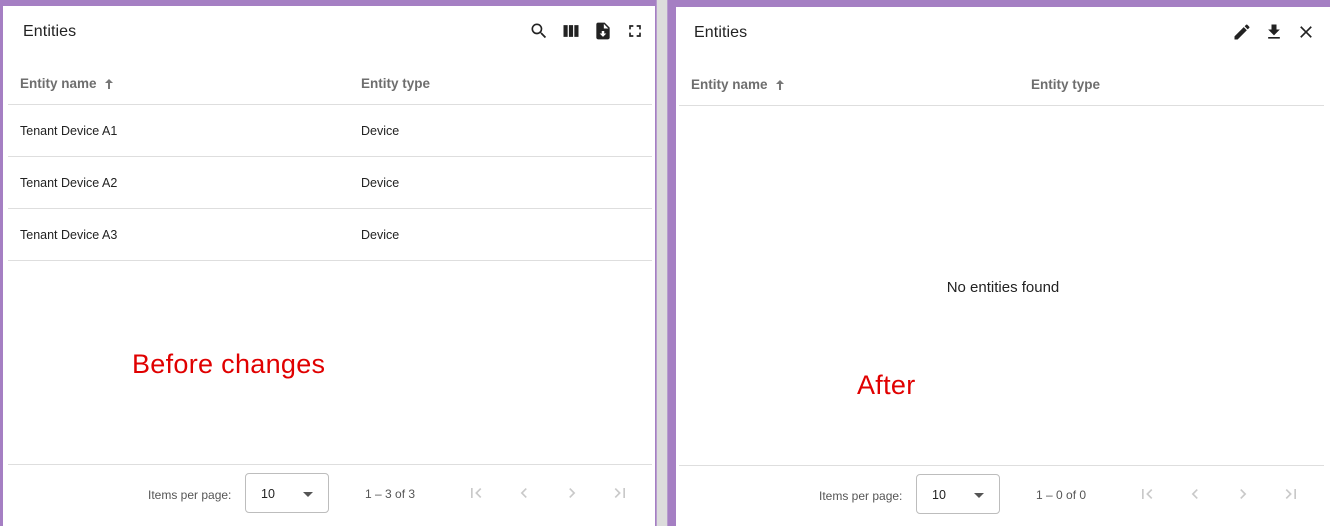 This screenshot has height=526, width=1330. I want to click on annotation-after: After, so click(886, 385).